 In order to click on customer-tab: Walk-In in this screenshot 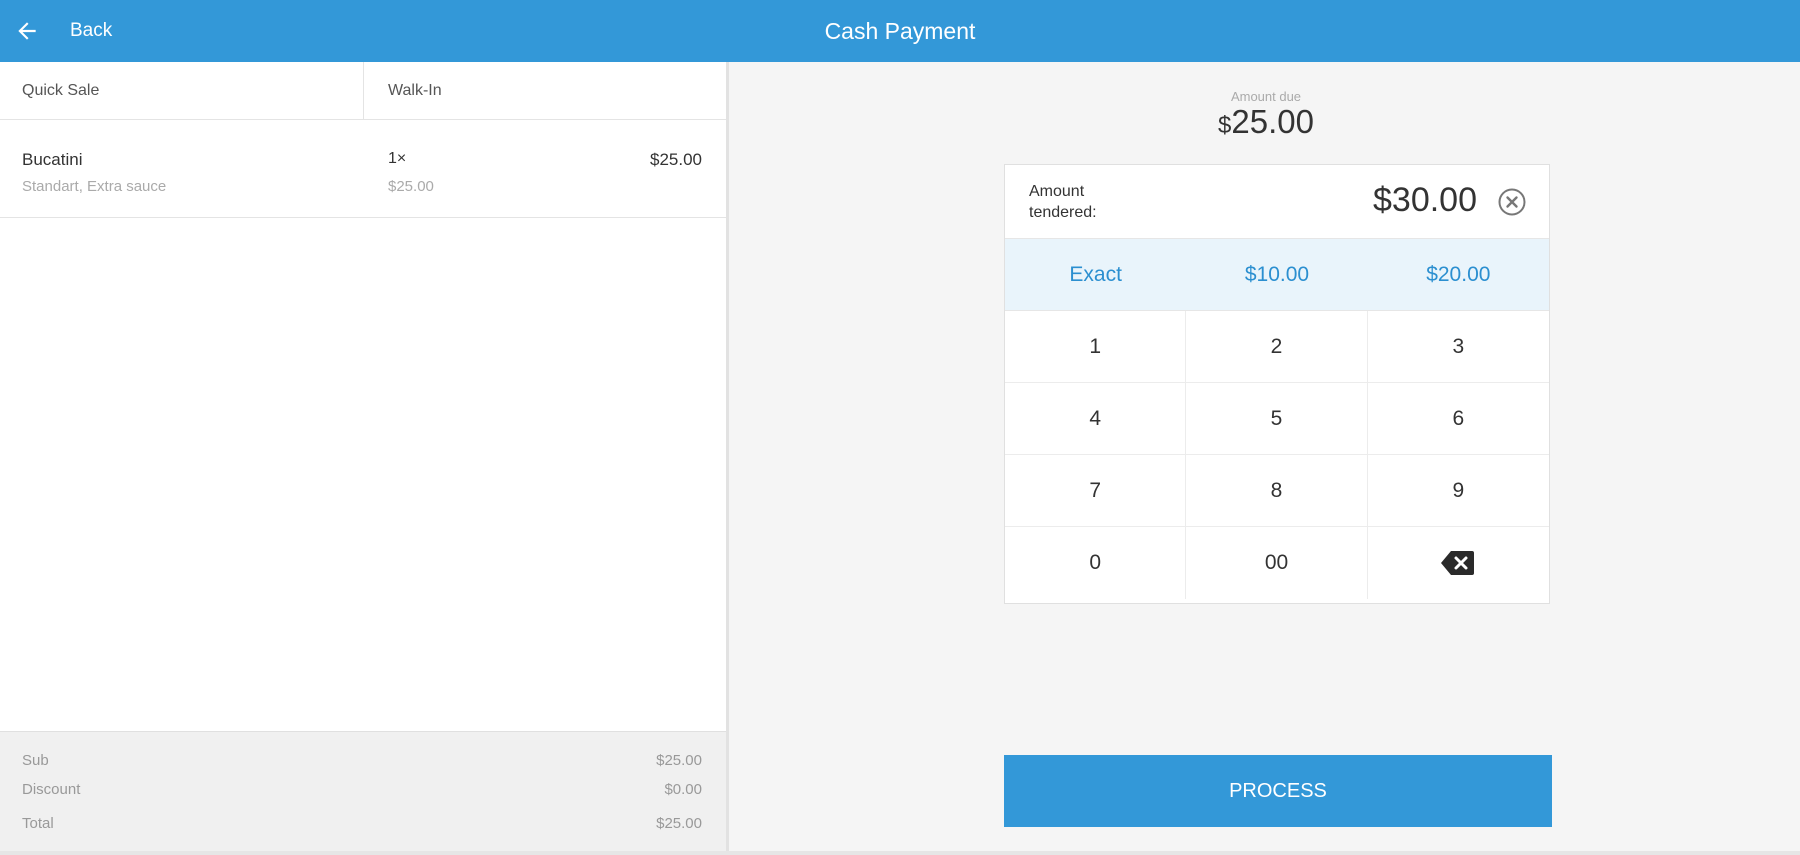, I will do `click(545, 90)`.